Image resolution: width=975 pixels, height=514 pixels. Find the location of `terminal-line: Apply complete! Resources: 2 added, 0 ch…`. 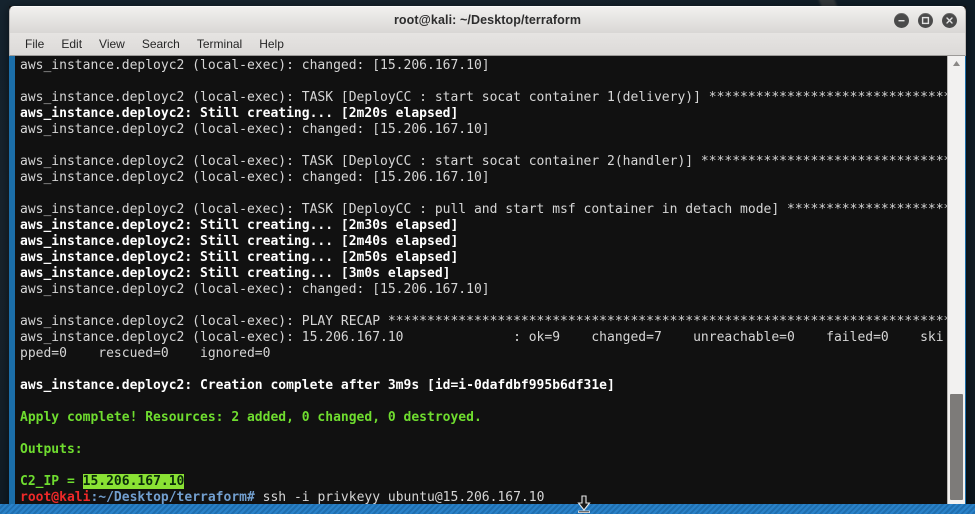

terminal-line: Apply complete! Resources: 2 added, 0 ch… is located at coordinates (251, 417).